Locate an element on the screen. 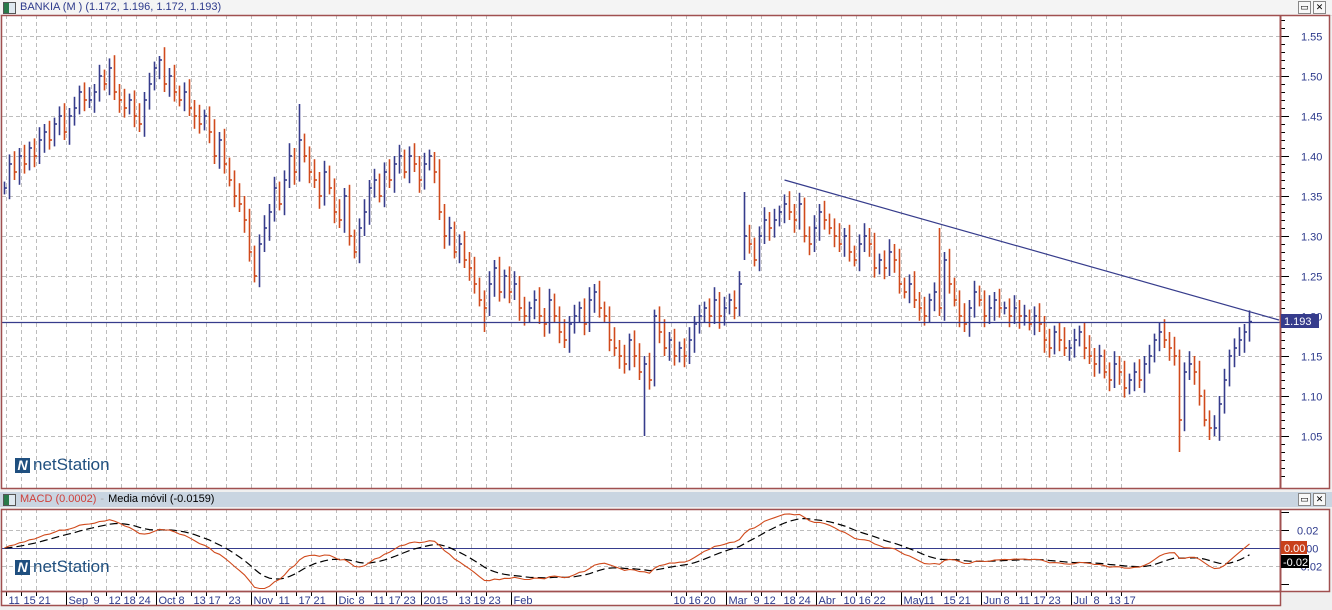 This screenshot has height=610, width=1332. macd-axis-label: 0.02 is located at coordinates (1307, 532).